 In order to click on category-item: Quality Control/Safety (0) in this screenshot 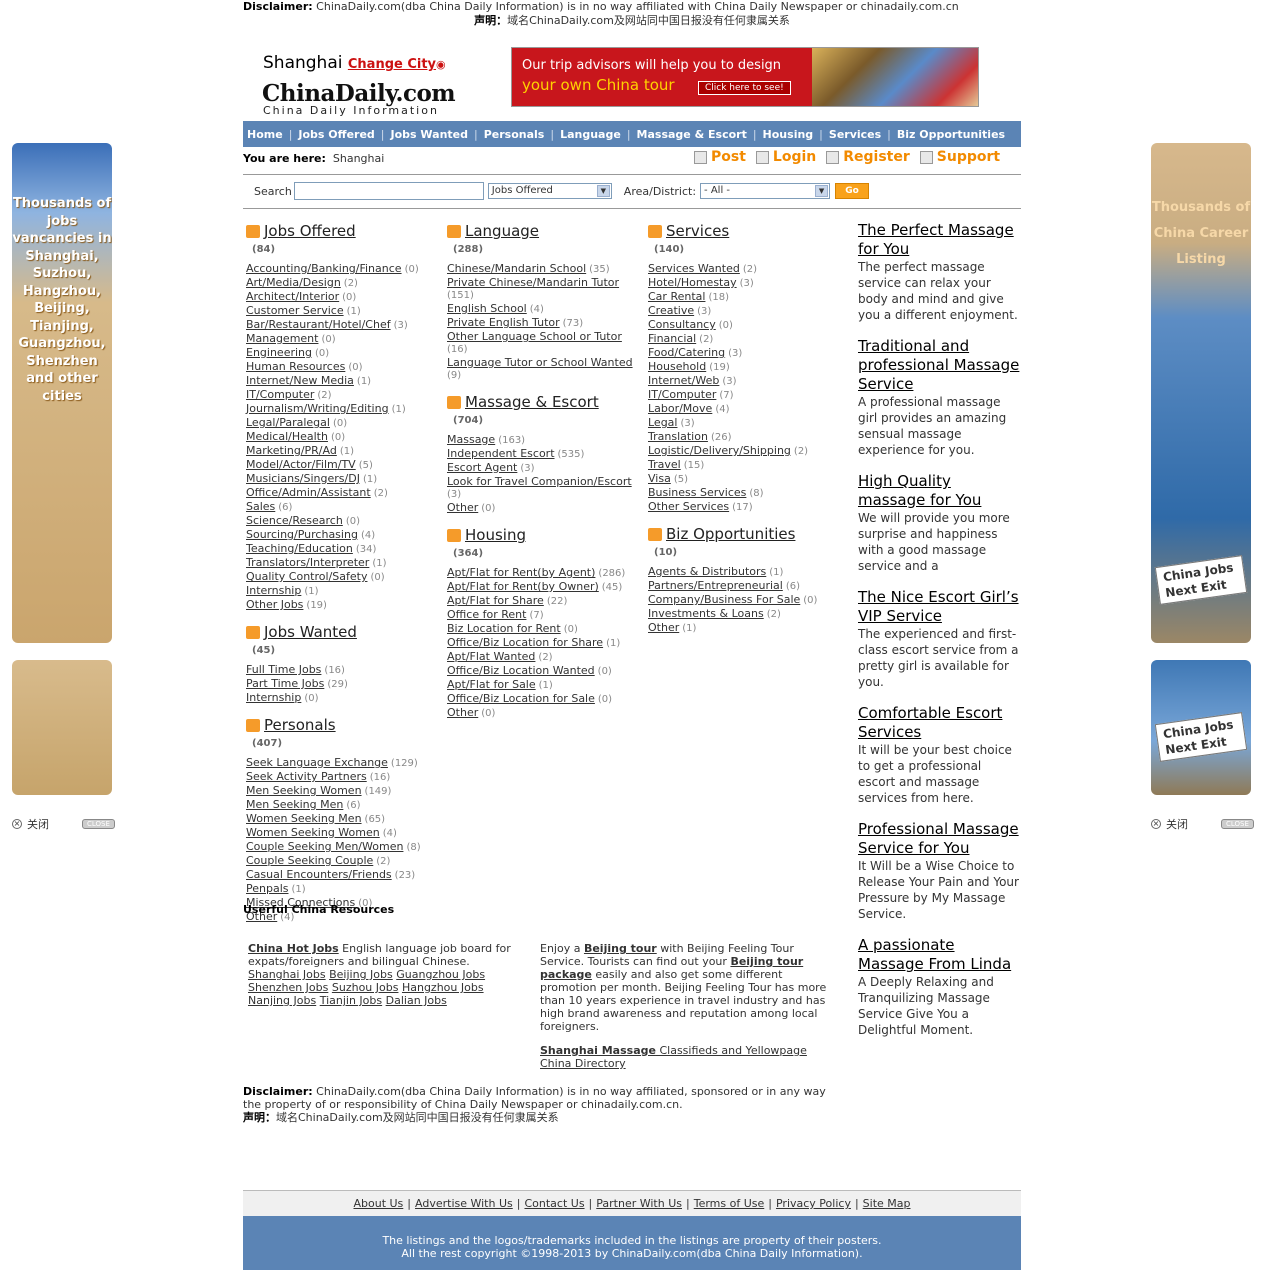, I will do `click(346, 577)`.